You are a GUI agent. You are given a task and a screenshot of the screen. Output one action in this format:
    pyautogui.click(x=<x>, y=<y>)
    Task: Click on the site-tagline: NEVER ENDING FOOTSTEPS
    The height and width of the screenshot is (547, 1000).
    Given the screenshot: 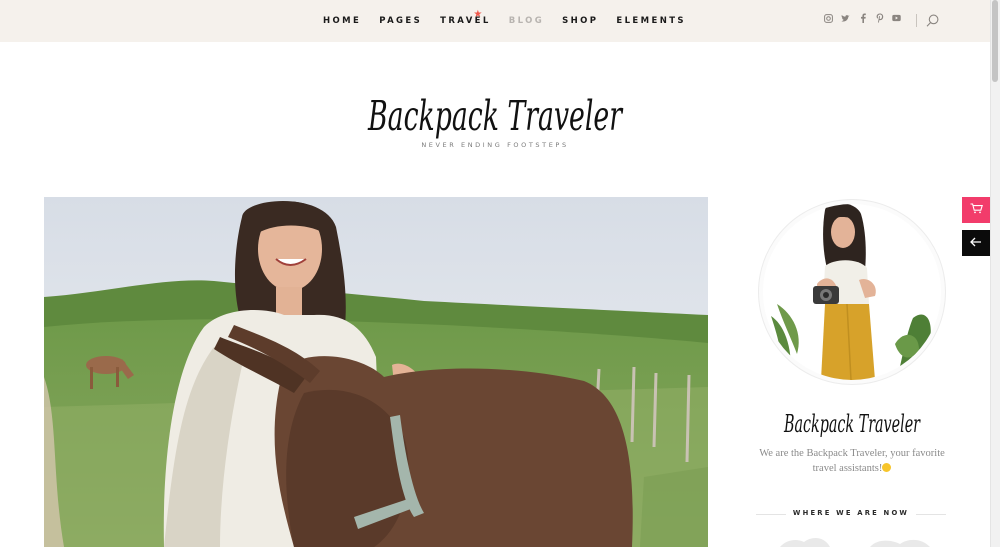 What is the action you would take?
    pyautogui.click(x=495, y=145)
    